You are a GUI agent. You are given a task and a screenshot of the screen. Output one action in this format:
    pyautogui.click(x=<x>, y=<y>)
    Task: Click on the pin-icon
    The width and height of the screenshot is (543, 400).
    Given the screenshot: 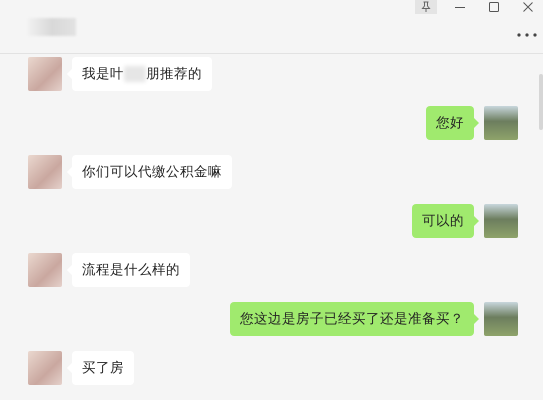 What is the action you would take?
    pyautogui.click(x=426, y=7)
    